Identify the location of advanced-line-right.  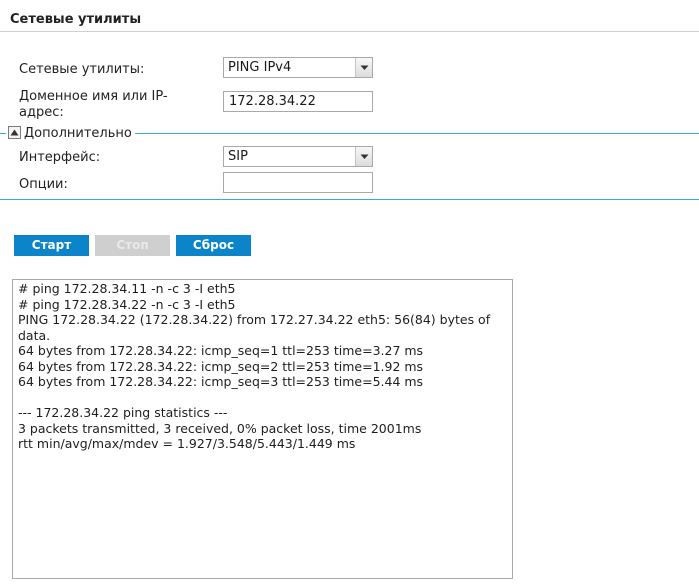
(417, 133).